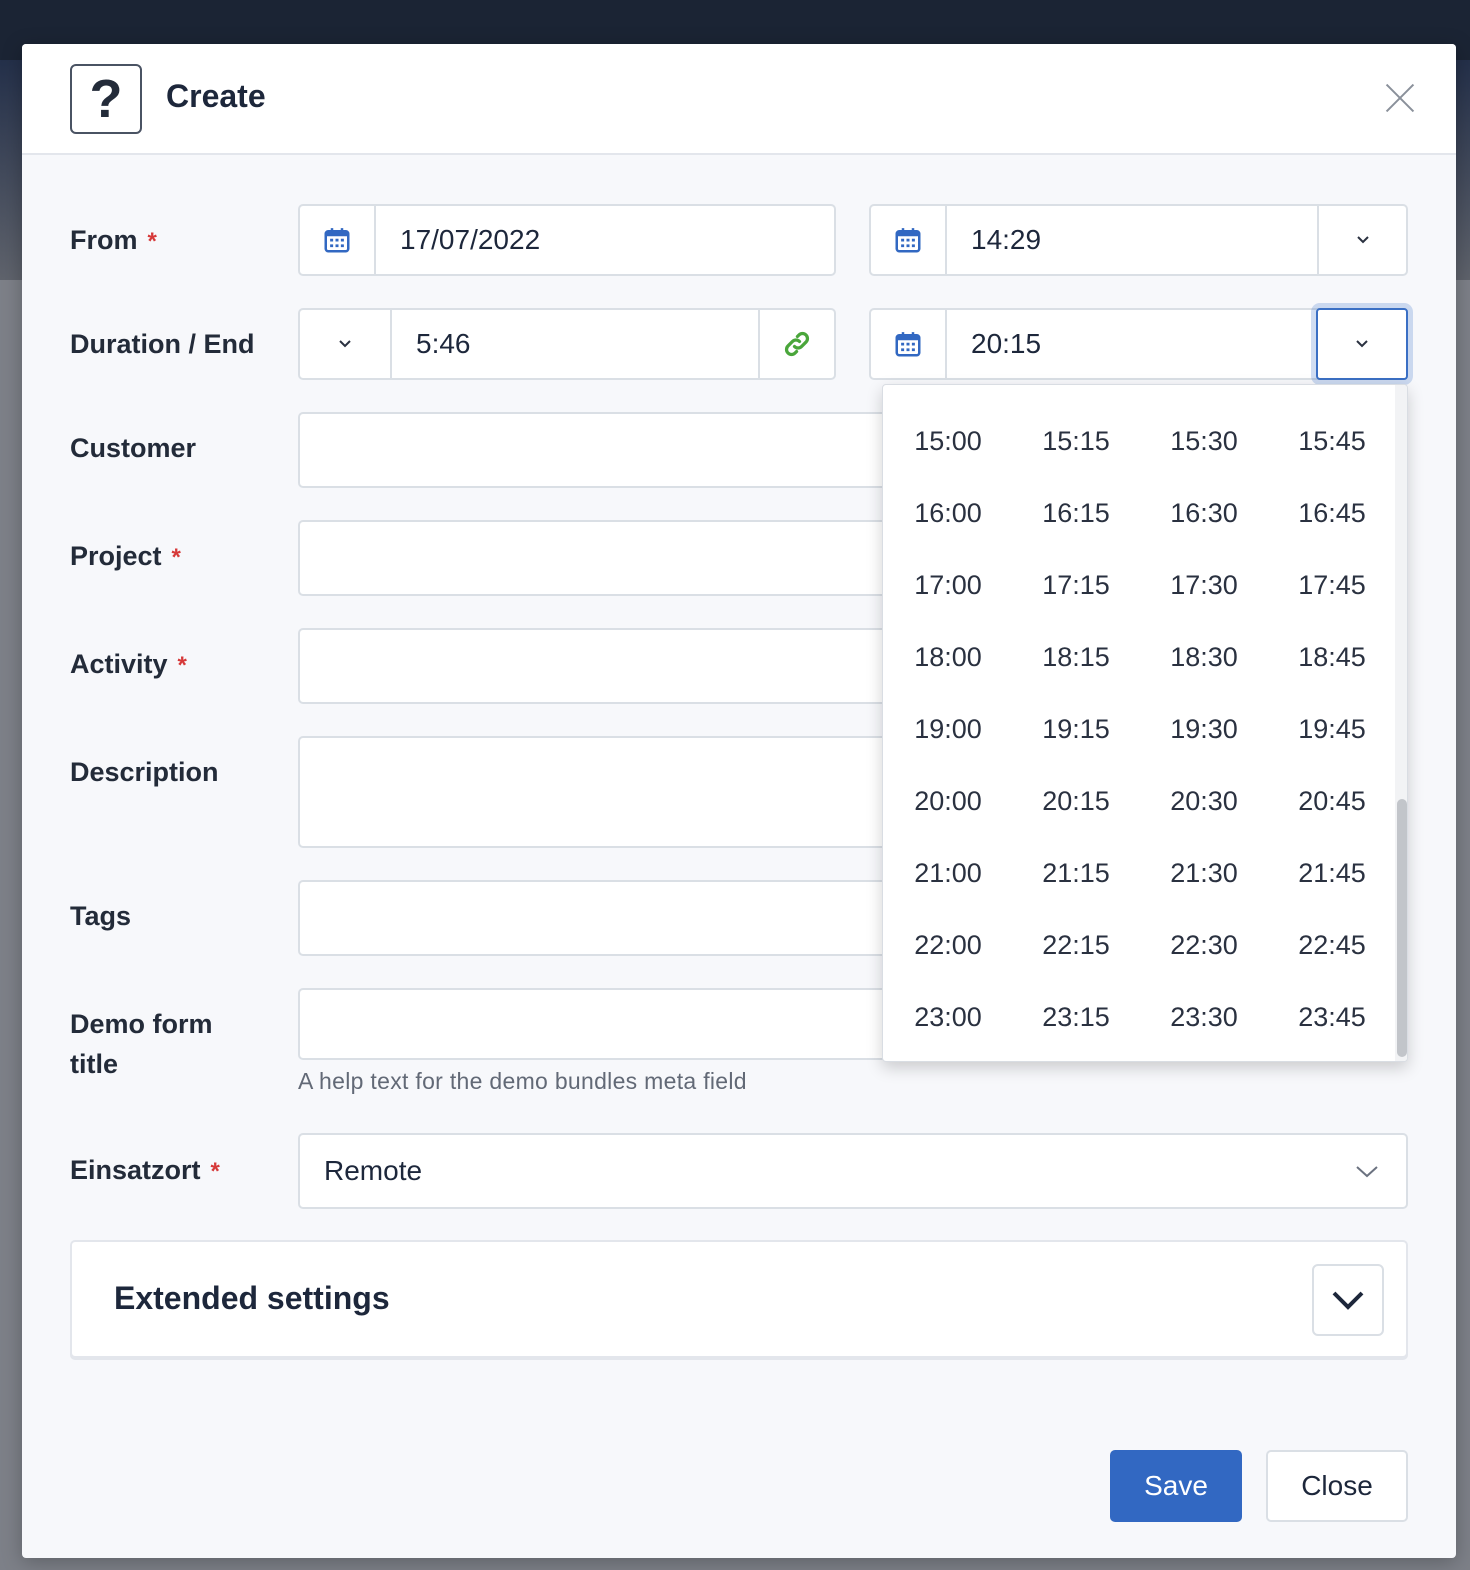 The image size is (1470, 1570). What do you see at coordinates (1331, 729) in the screenshot?
I see `time-option: 19:45` at bounding box center [1331, 729].